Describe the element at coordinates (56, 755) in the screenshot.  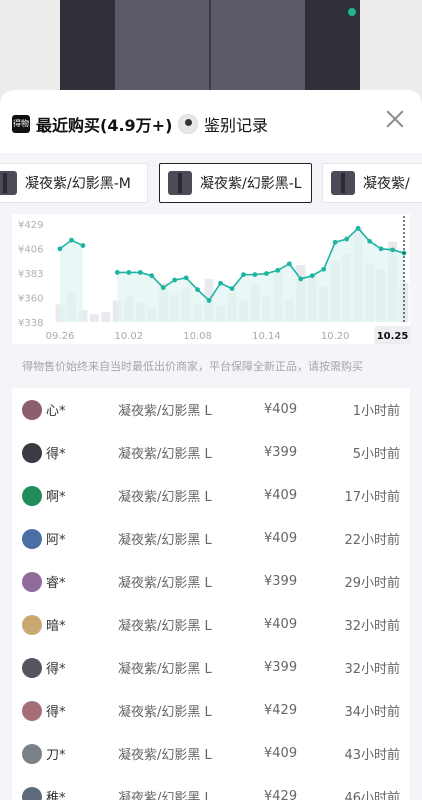
I see `buyer-name: 刀*` at that location.